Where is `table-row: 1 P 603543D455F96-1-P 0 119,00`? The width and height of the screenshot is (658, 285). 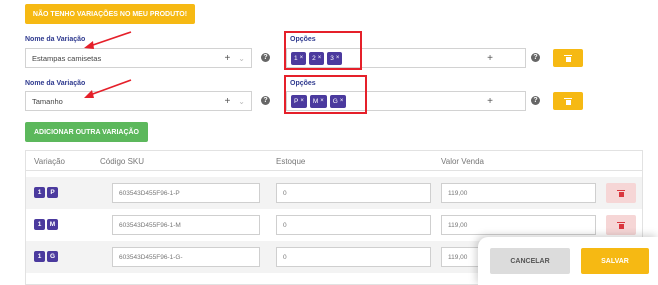 table-row: 1 P 603543D455F96-1-P 0 119,00 is located at coordinates (334, 193).